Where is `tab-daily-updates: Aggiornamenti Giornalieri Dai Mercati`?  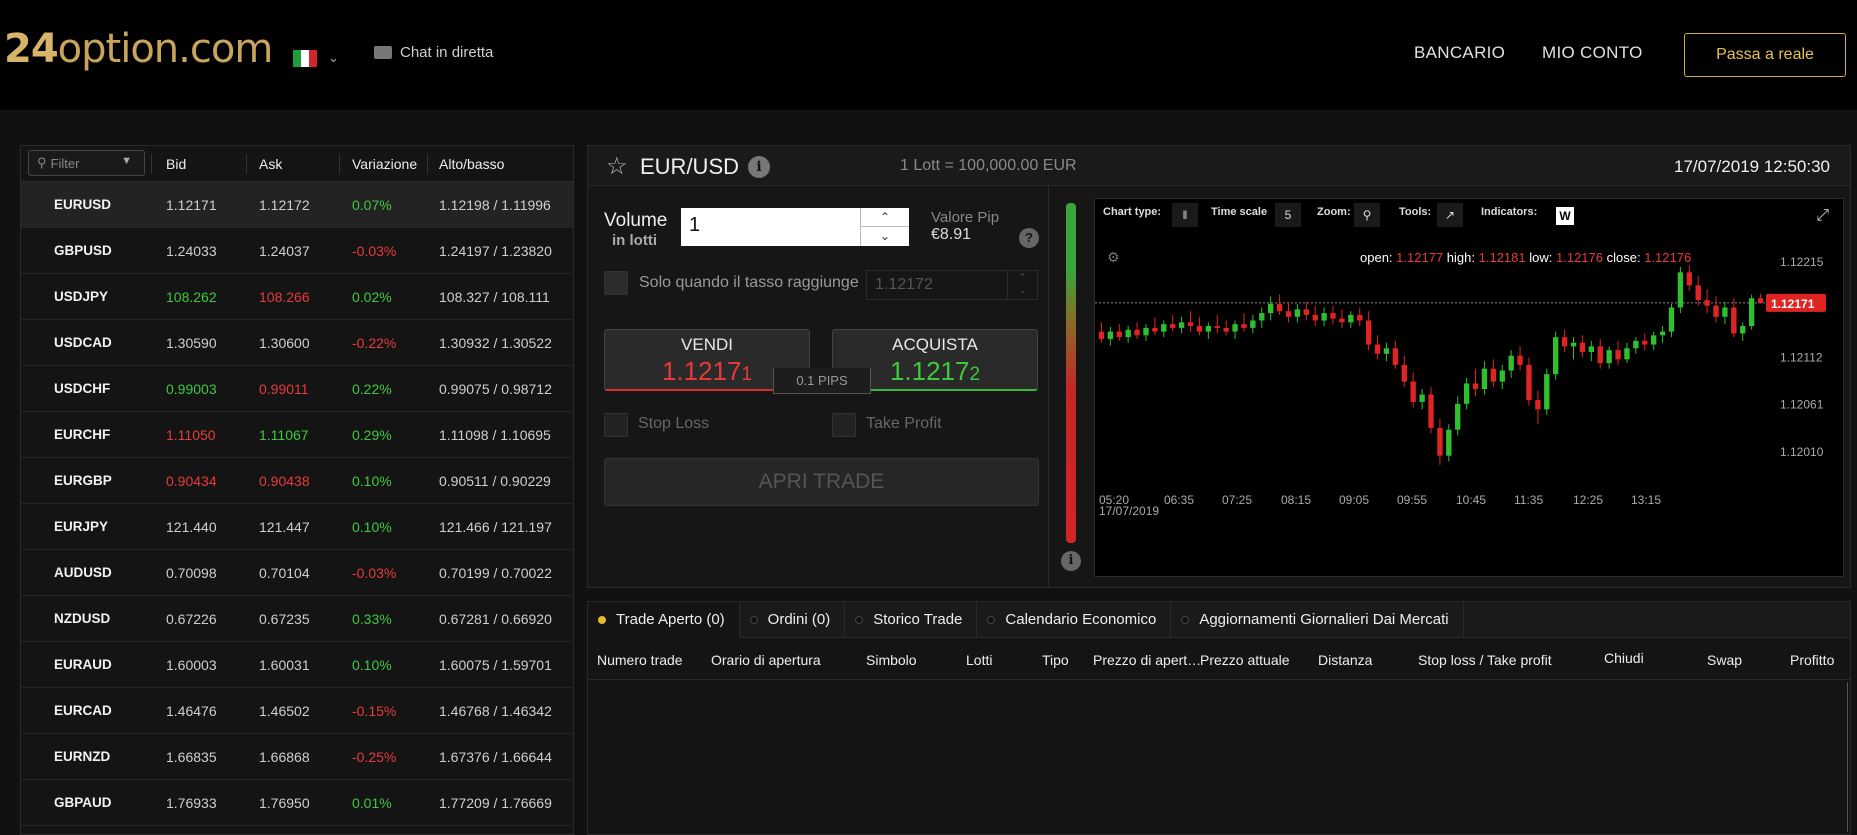
tab-daily-updates: Aggiornamenti Giornalieri Dai Mercati is located at coordinates (1317, 620).